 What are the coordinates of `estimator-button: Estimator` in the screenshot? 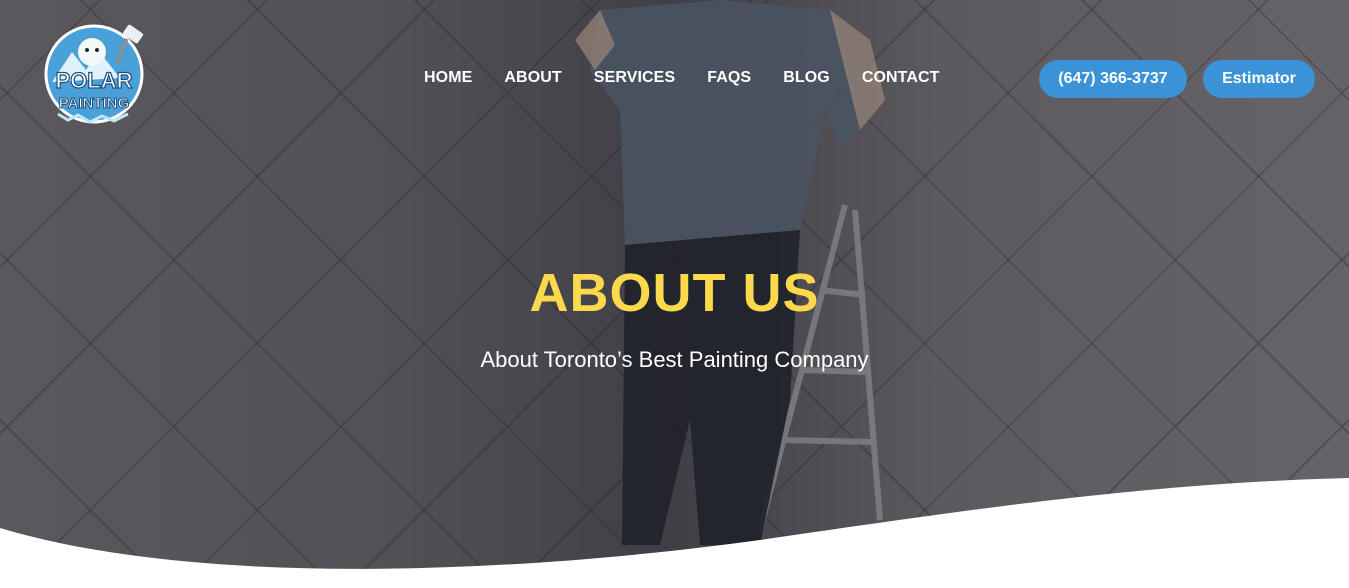 It's located at (1259, 79).